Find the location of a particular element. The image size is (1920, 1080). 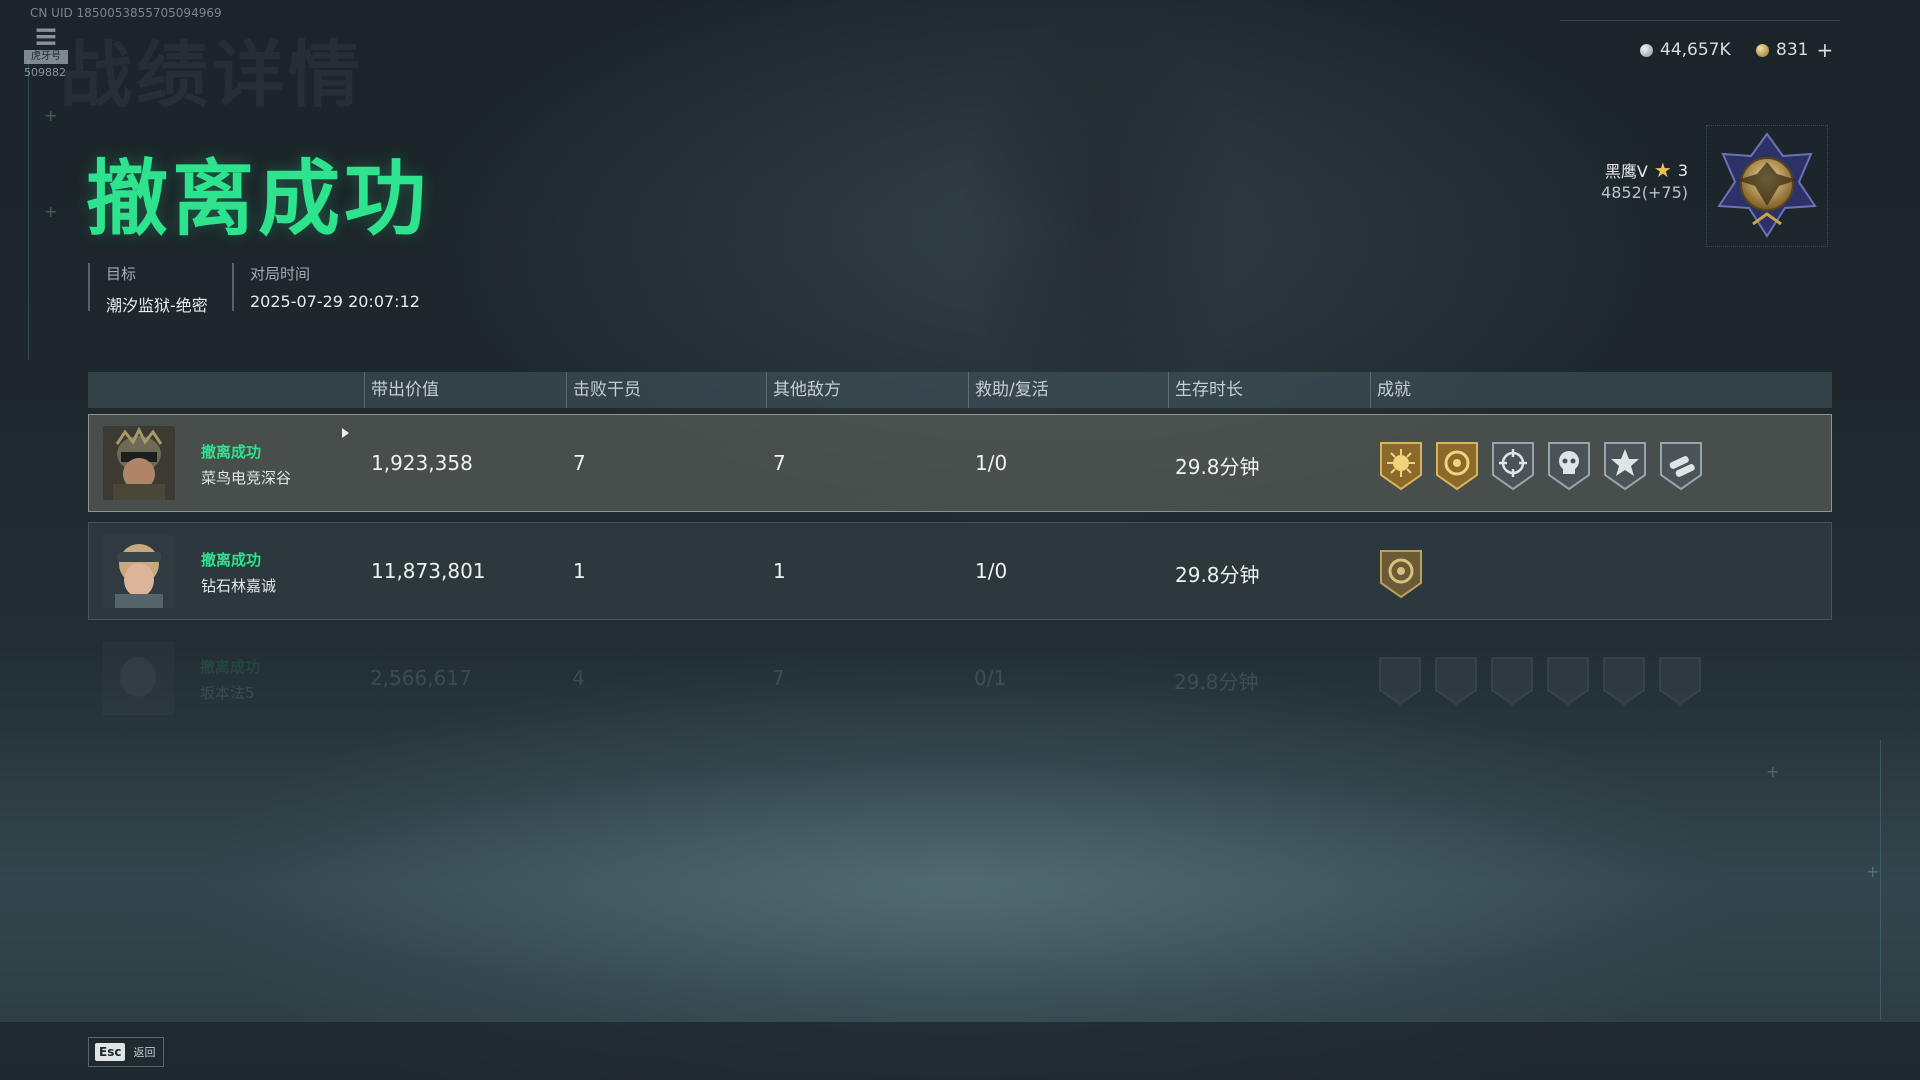

result-title: 撤离成功 is located at coordinates (258, 199).